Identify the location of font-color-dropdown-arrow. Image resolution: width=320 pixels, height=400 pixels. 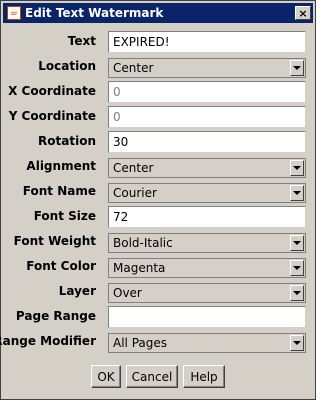
(297, 268).